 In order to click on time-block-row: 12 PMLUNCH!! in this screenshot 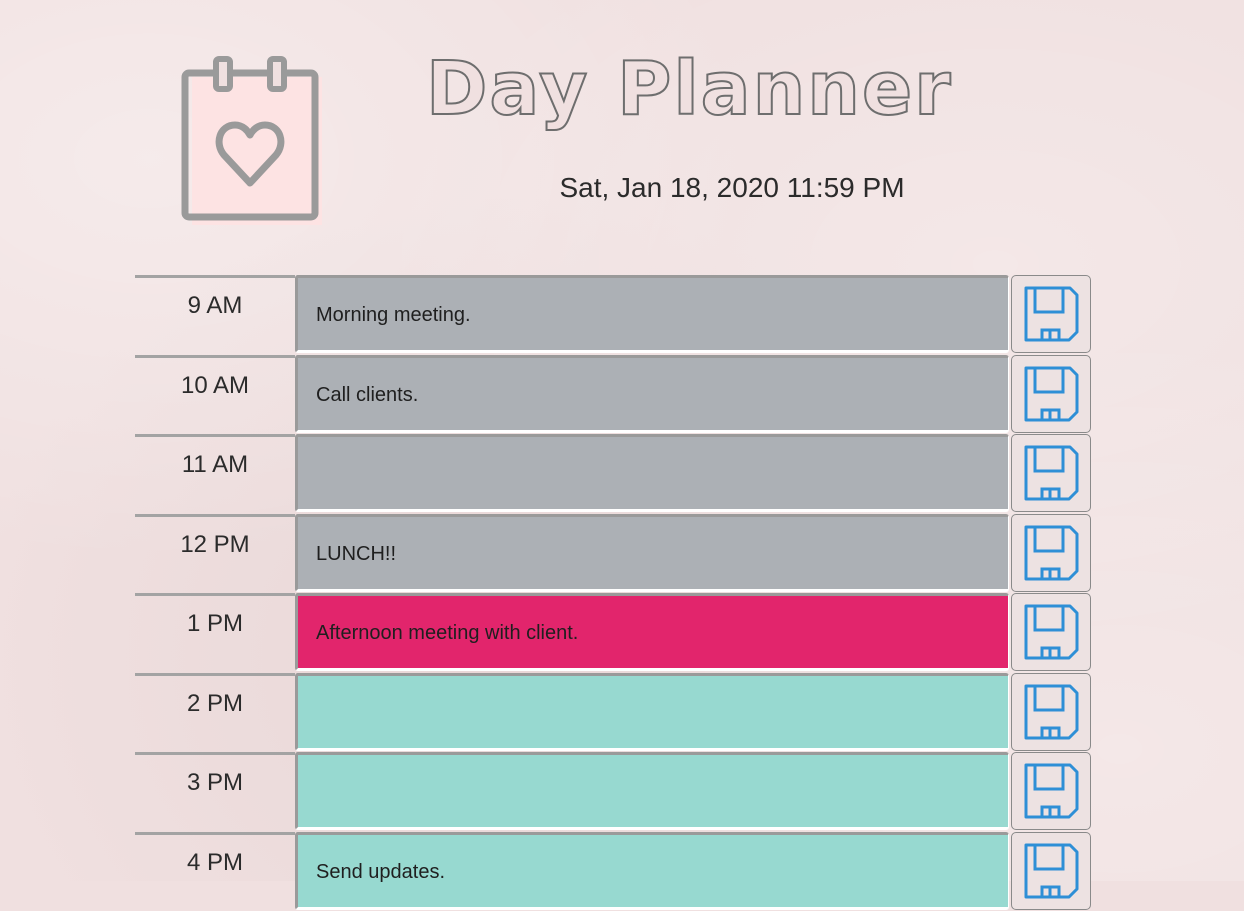, I will do `click(614, 554)`.